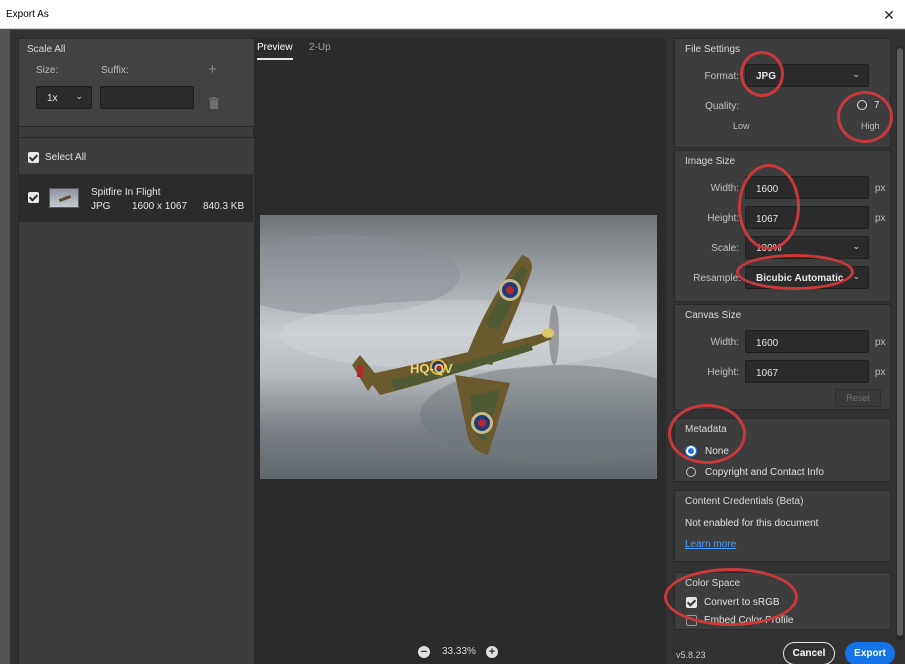 The width and height of the screenshot is (905, 664). Describe the element at coordinates (725, 248) in the screenshot. I see `scale-label: Scale:` at that location.